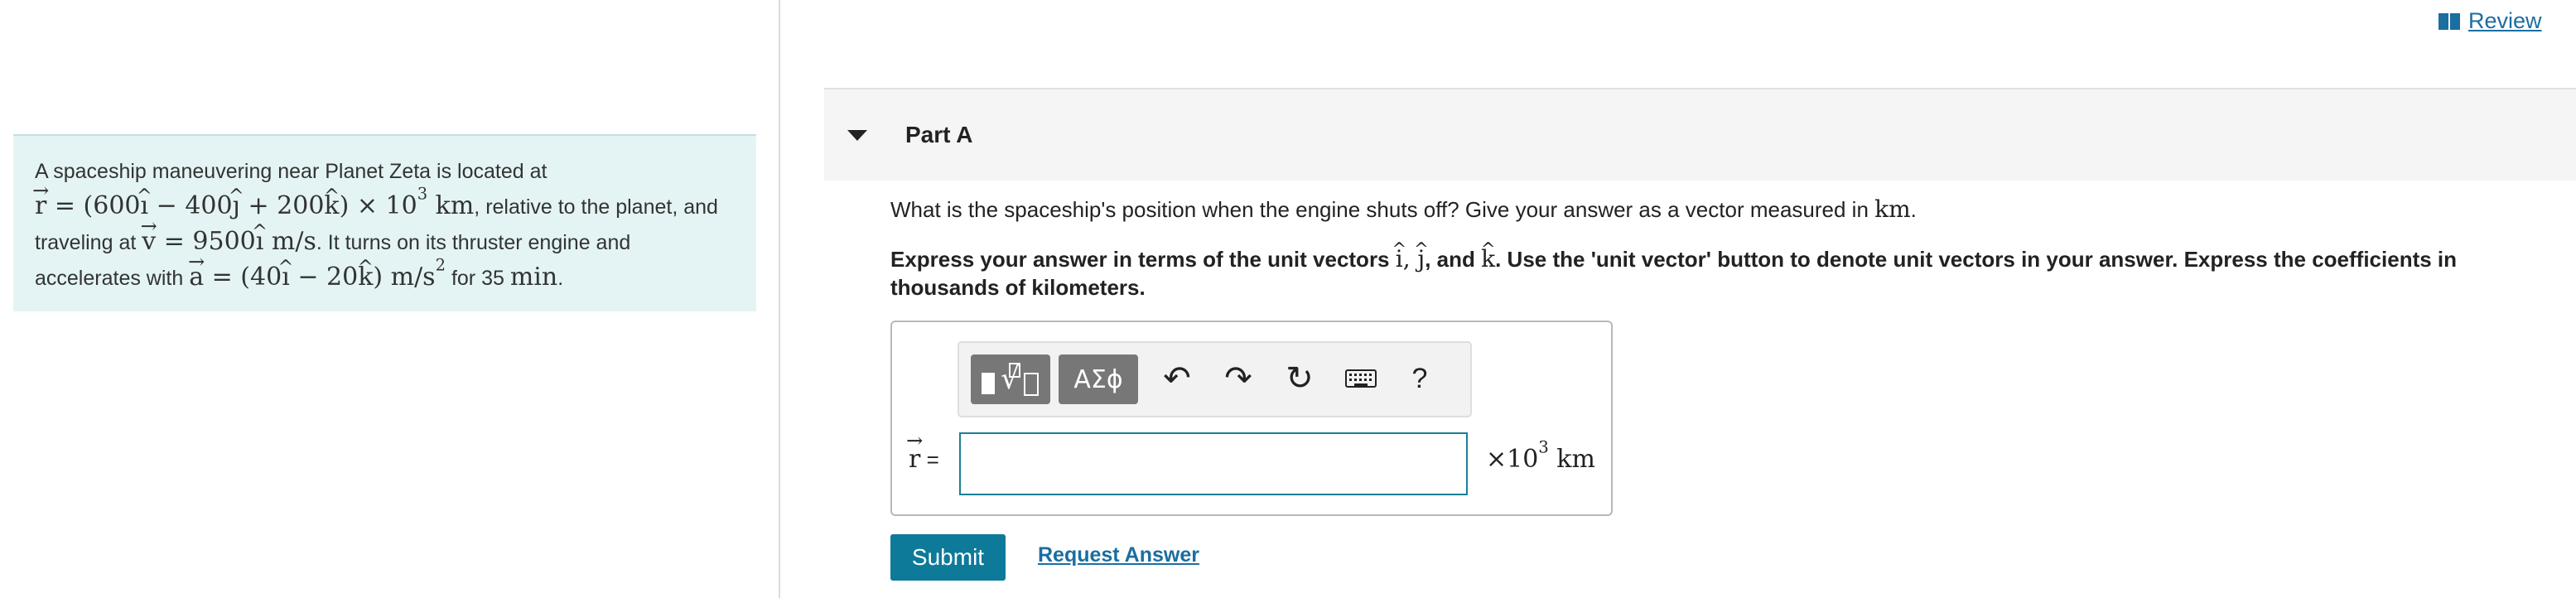 This screenshot has height=598, width=2576. Describe the element at coordinates (939, 134) in the screenshot. I see `part-title: Part A` at that location.